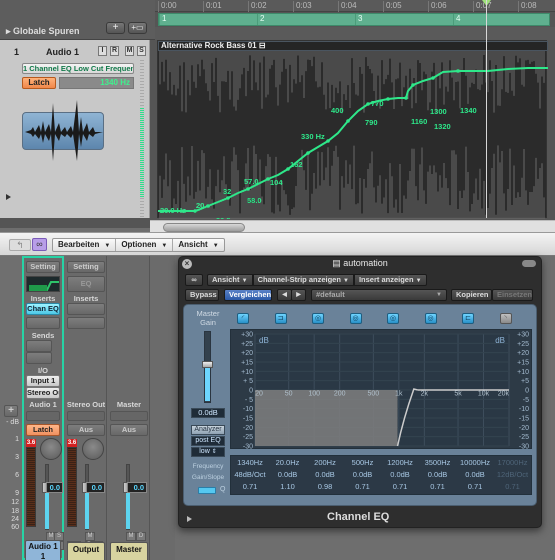 The width and height of the screenshot is (555, 560). What do you see at coordinates (280, 318) in the screenshot?
I see `band-toggle-2: ⊐` at bounding box center [280, 318].